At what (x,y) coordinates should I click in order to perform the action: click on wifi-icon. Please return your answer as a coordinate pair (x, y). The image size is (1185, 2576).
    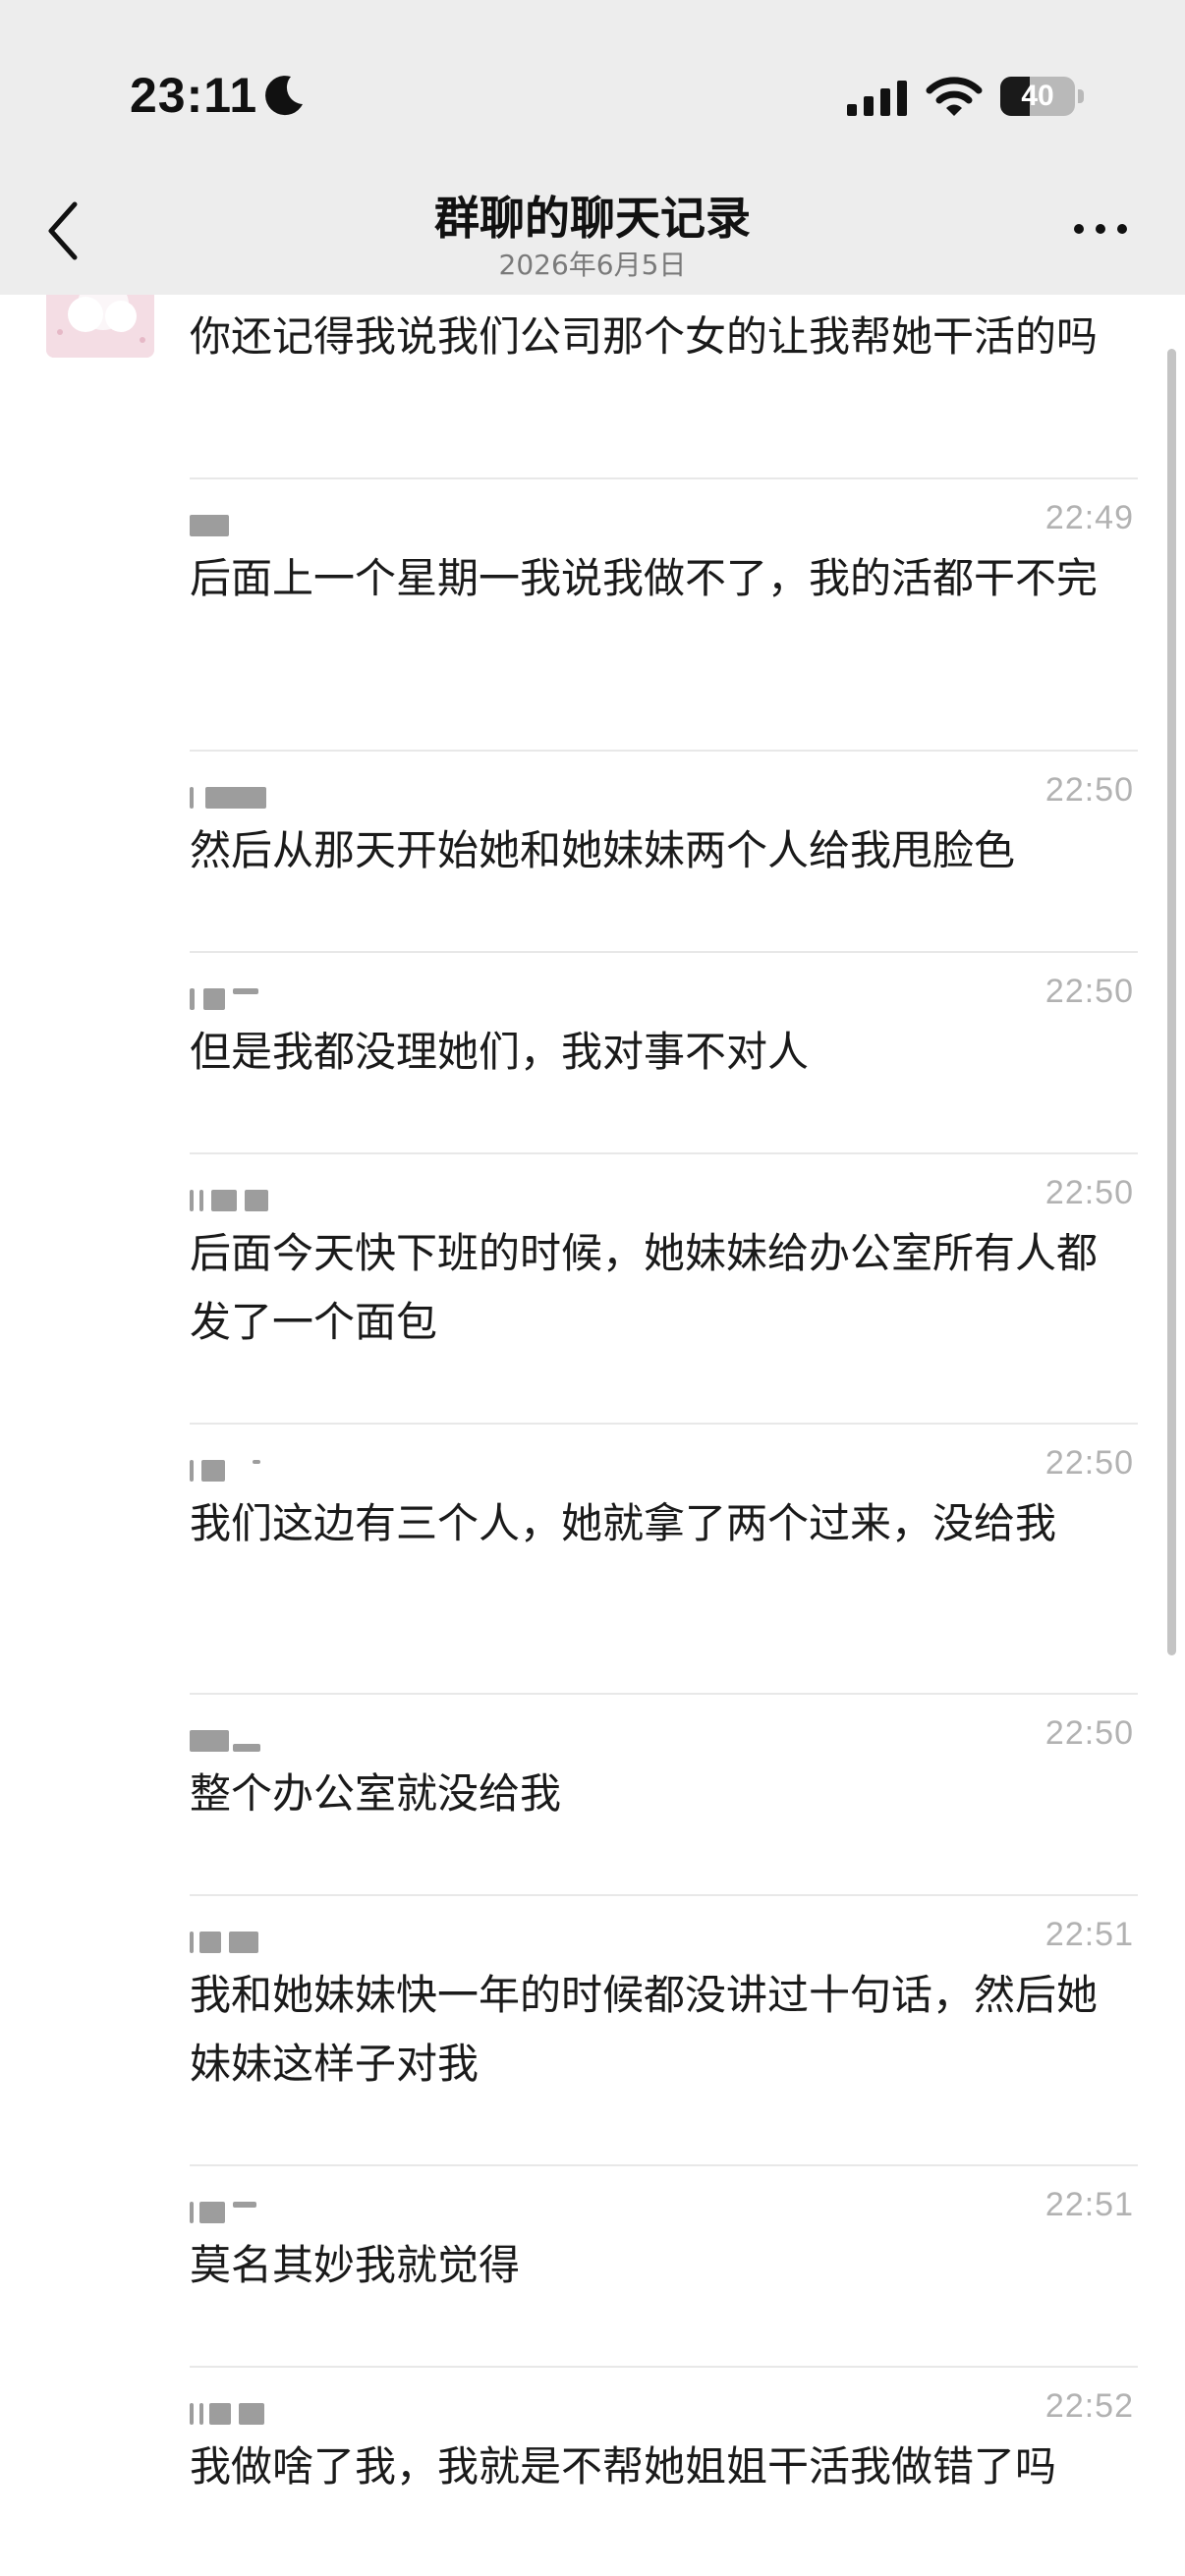
    Looking at the image, I should click on (955, 96).